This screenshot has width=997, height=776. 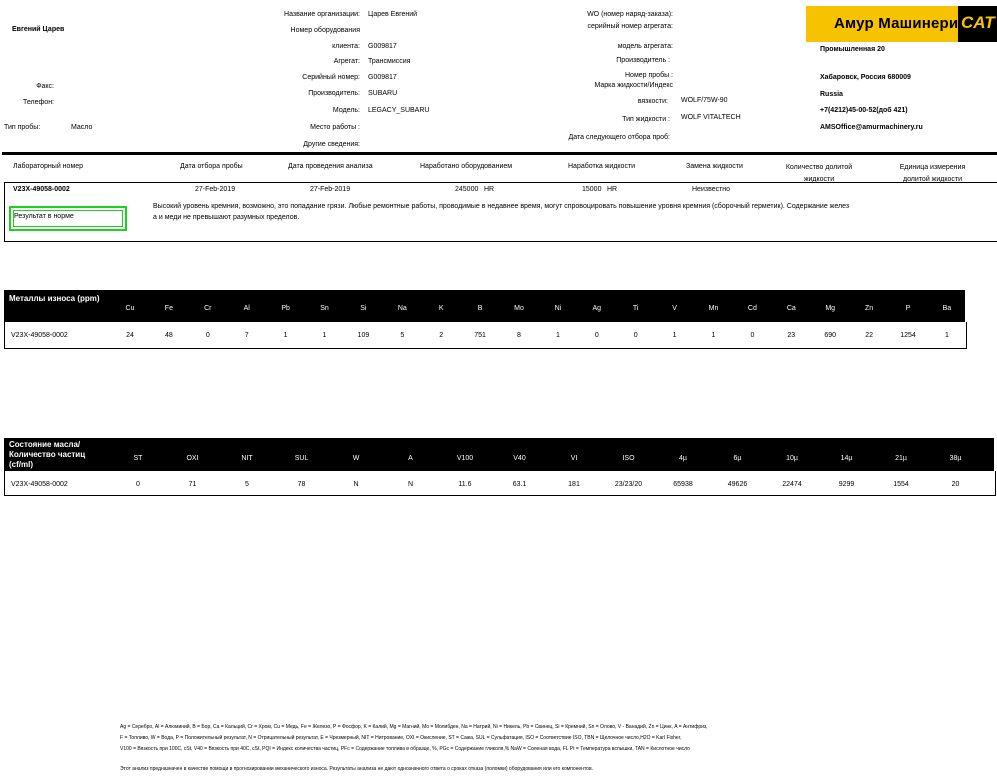 I want to click on metals-value-6: 109, so click(x=363, y=335).